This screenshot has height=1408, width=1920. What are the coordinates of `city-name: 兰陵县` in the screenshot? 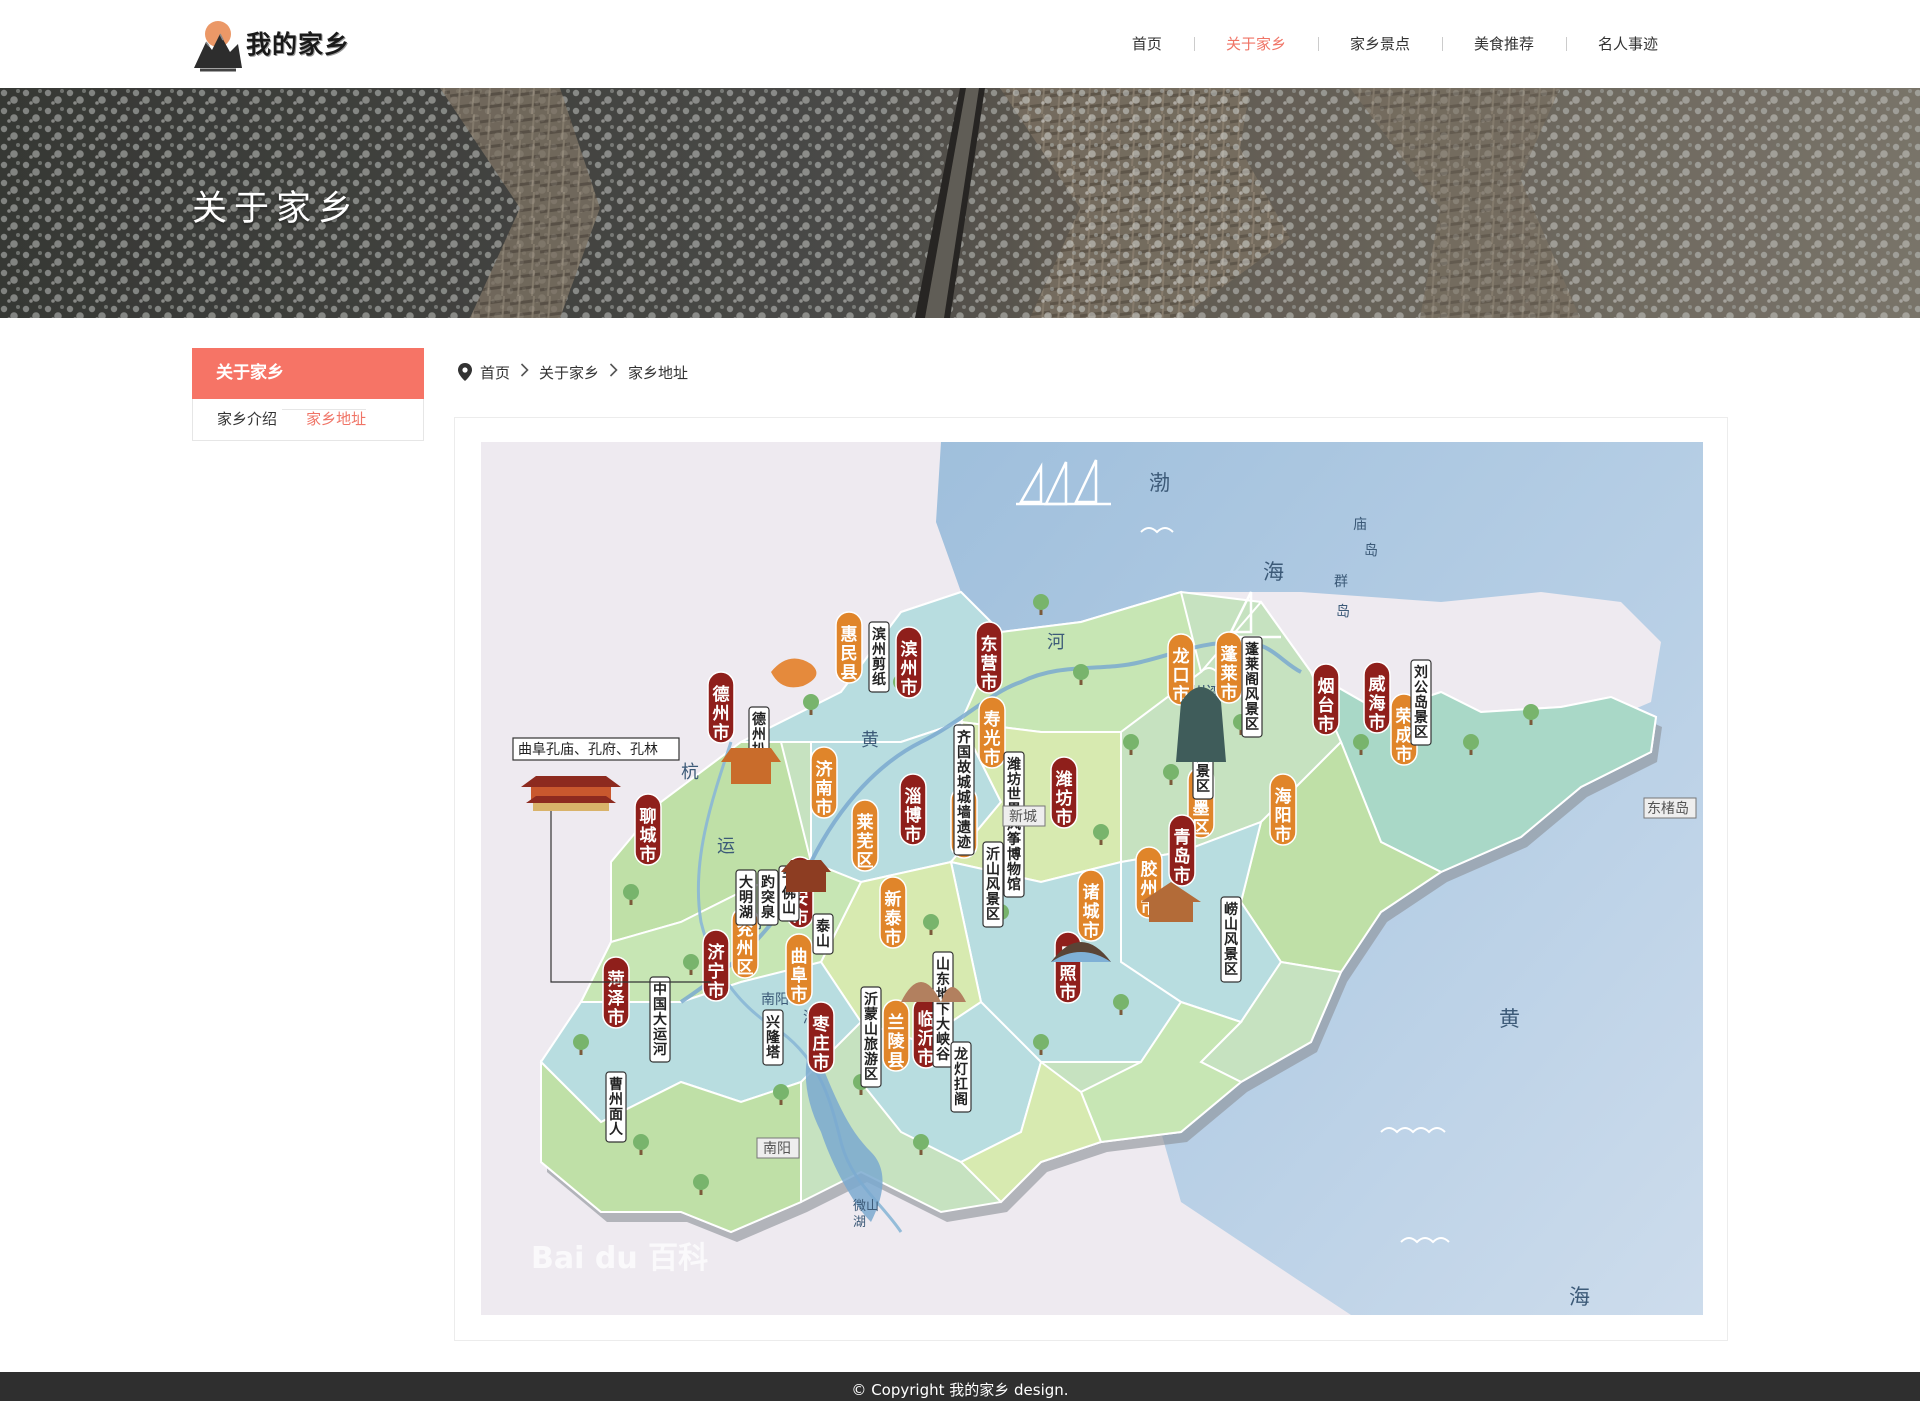 It's located at (897, 1041).